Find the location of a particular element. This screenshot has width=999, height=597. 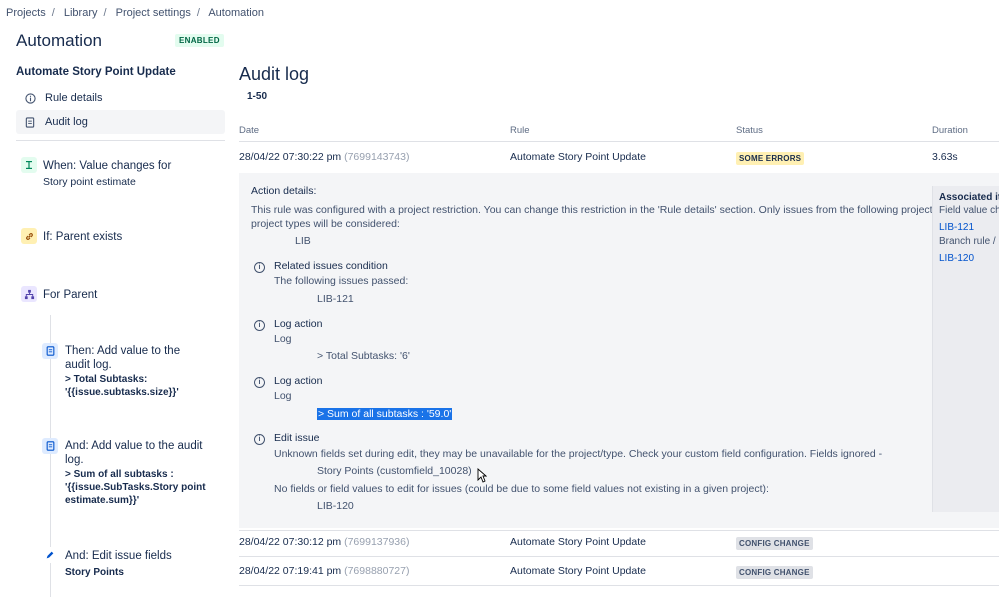

restriction-project: LIB is located at coordinates (303, 241).